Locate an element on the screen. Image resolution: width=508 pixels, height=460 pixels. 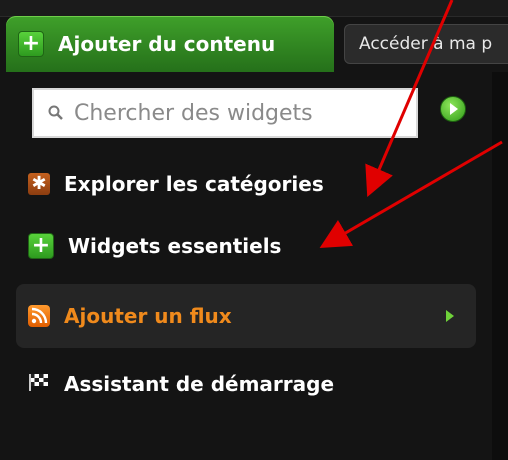
menu-item-essential-widgets: + Widgets essentiels is located at coordinates (246, 246).